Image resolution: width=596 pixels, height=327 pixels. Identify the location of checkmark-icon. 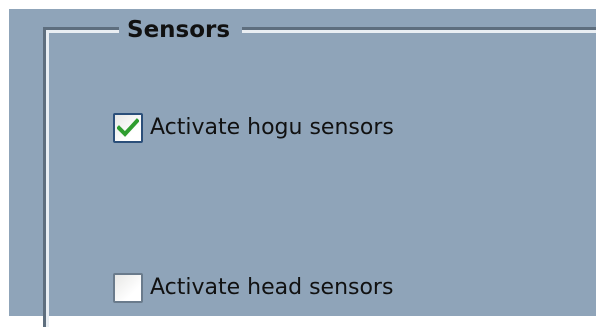
(128, 127).